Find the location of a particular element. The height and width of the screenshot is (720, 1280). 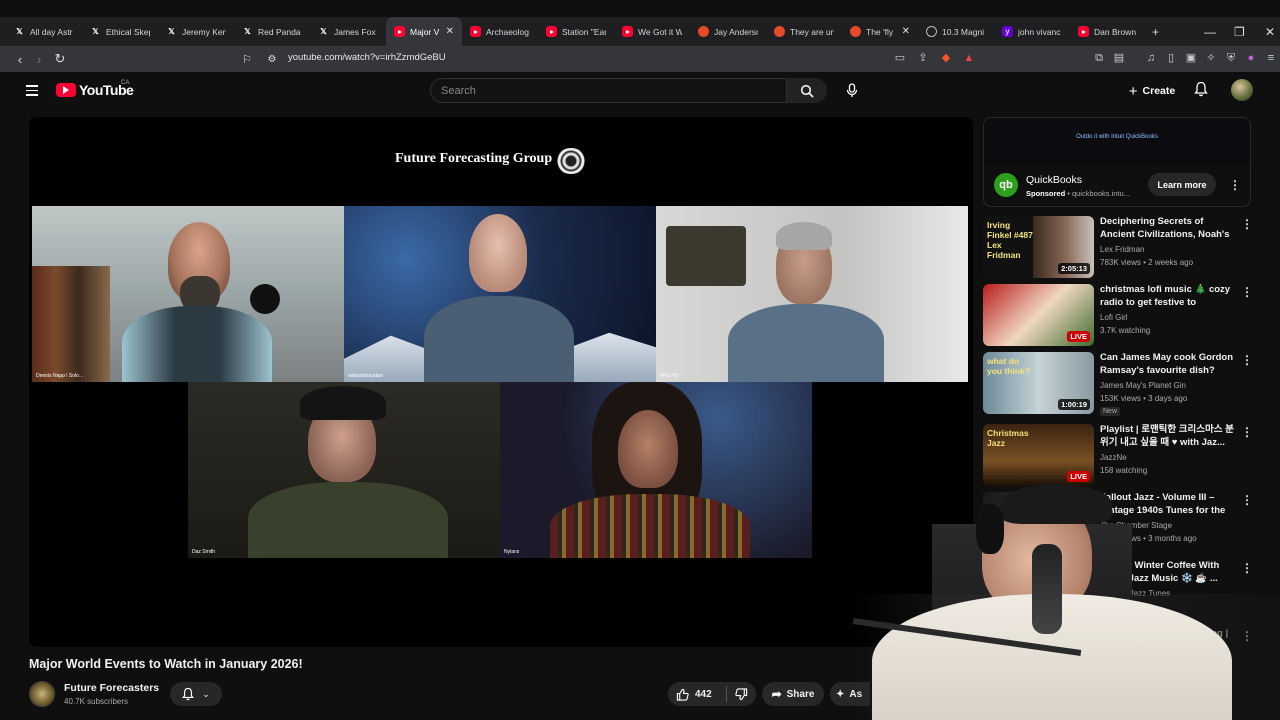

browser-tab: 𝕏 James Fox c is located at coordinates (348, 31).